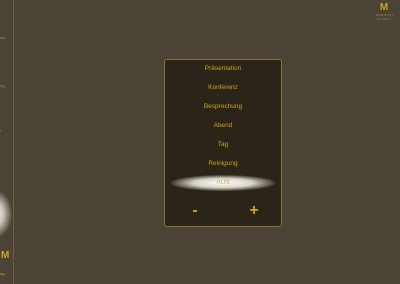  I want to click on increase-button: +, so click(254, 211).